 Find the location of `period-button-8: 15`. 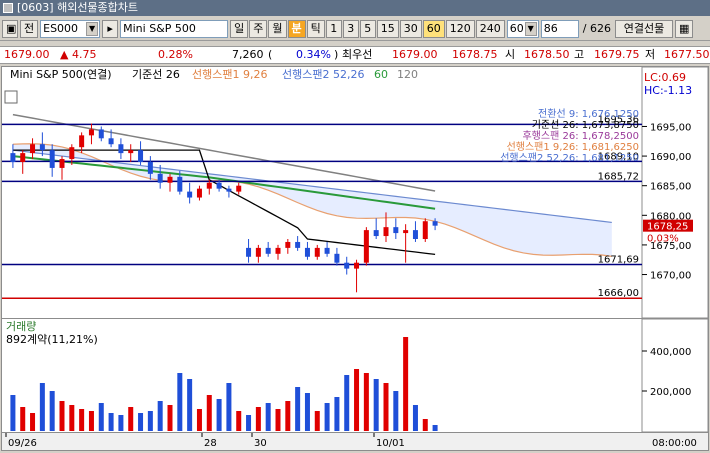

period-button-8: 15 is located at coordinates (387, 28).